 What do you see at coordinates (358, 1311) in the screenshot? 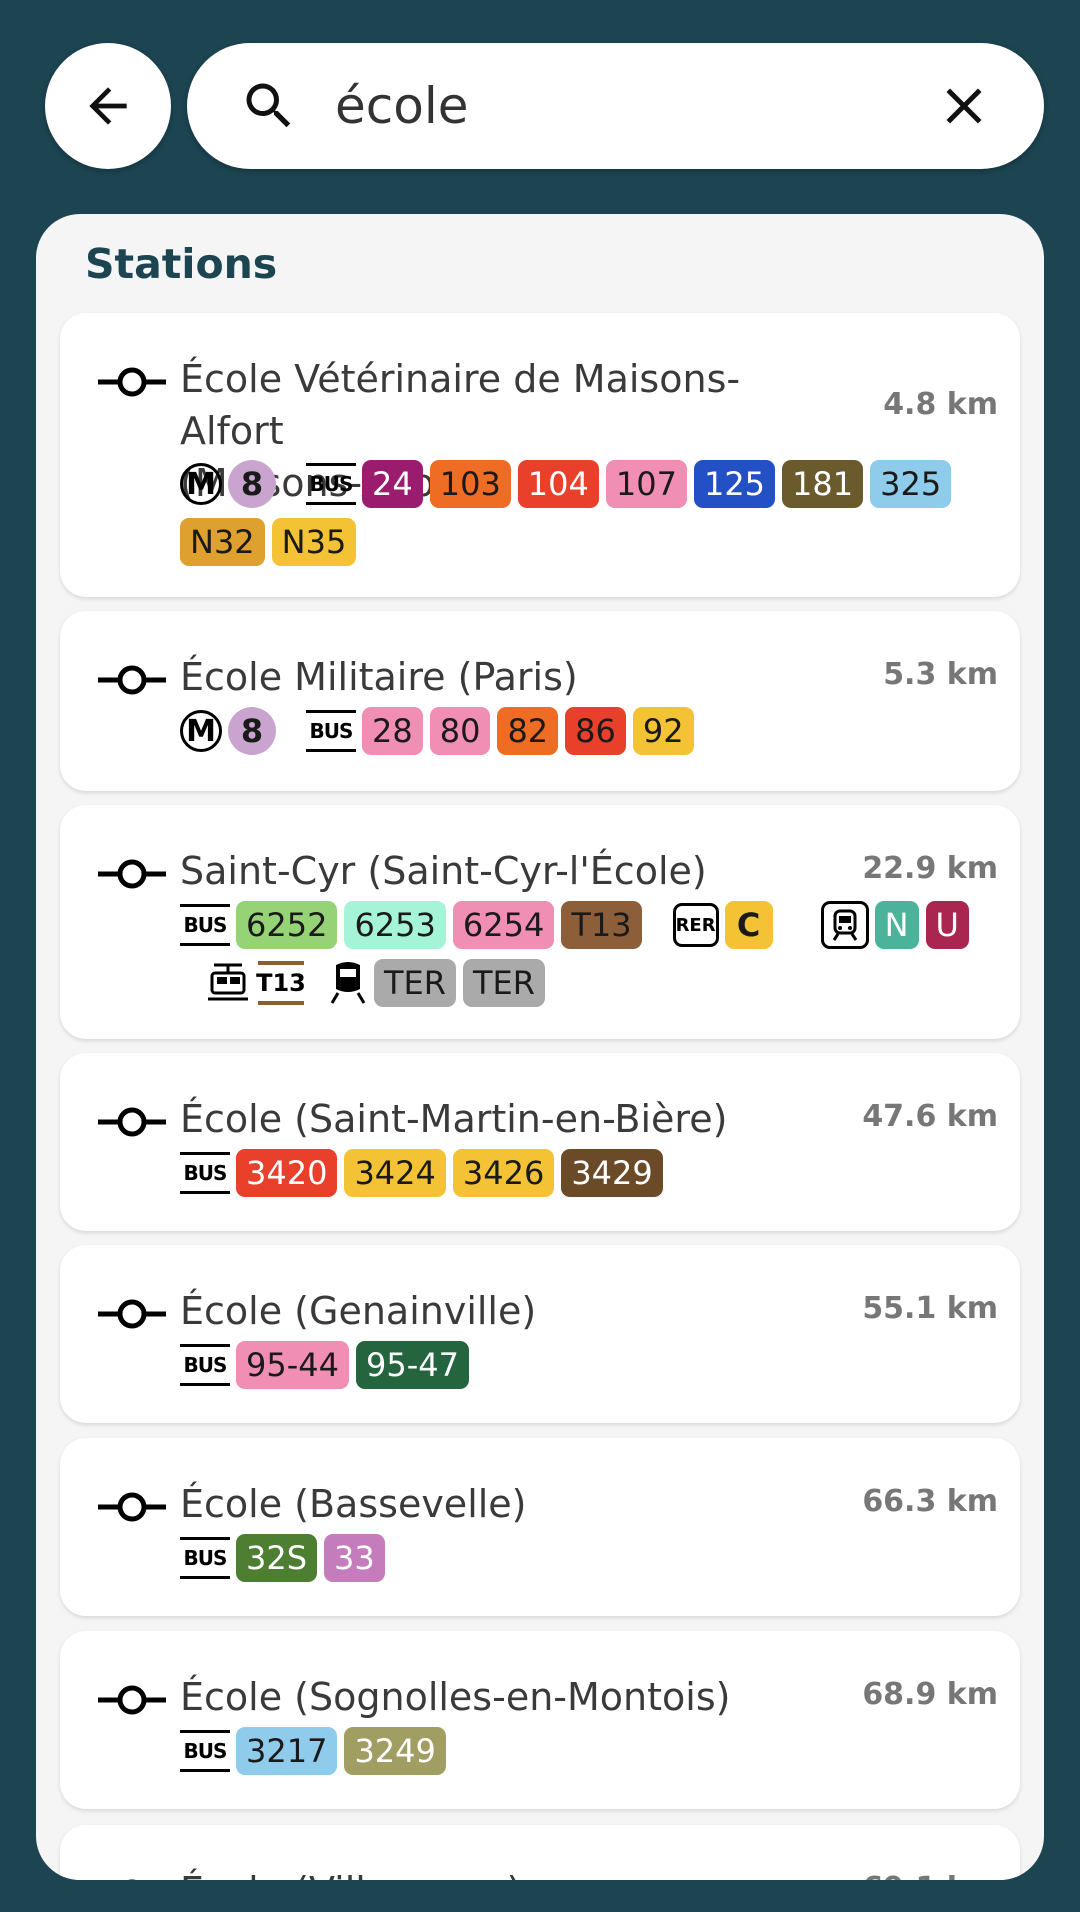
I see `station-name: École (Genainville)` at bounding box center [358, 1311].